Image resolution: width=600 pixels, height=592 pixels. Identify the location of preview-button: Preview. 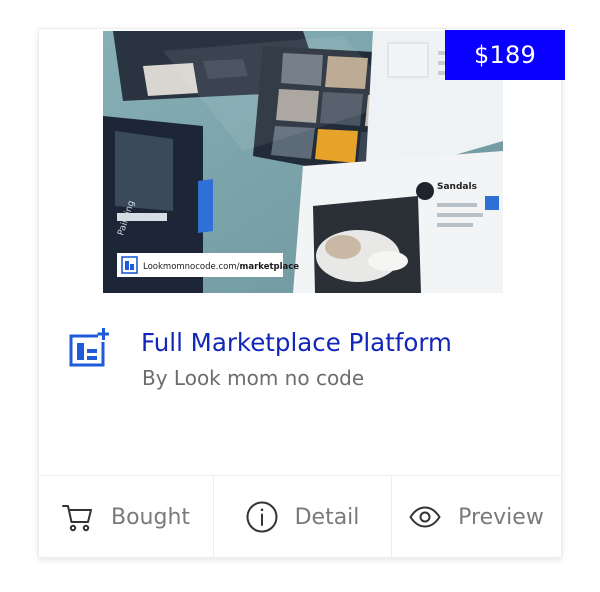
(476, 517).